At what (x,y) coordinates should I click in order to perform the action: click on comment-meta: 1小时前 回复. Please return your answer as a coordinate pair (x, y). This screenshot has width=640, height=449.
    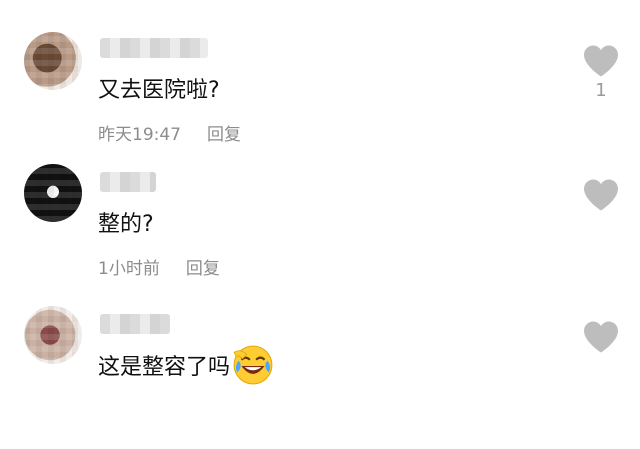
    Looking at the image, I should click on (159, 266).